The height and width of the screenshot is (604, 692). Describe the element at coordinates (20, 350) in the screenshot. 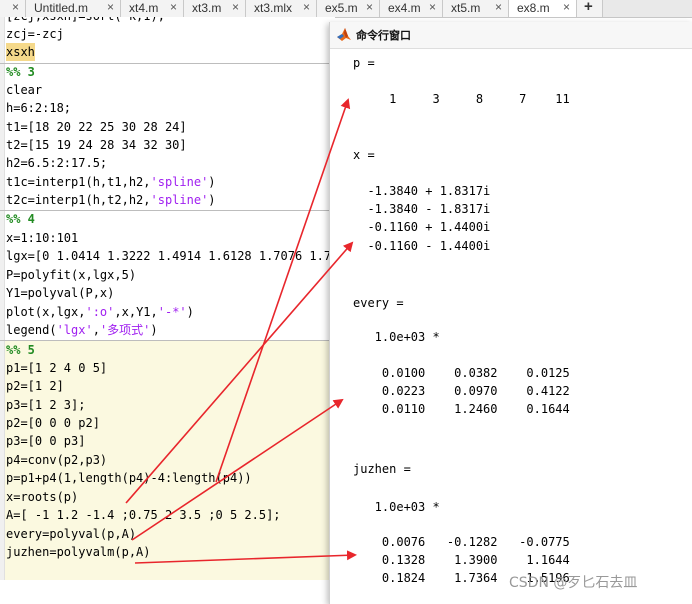

I see `cell-title: %% 5` at that location.